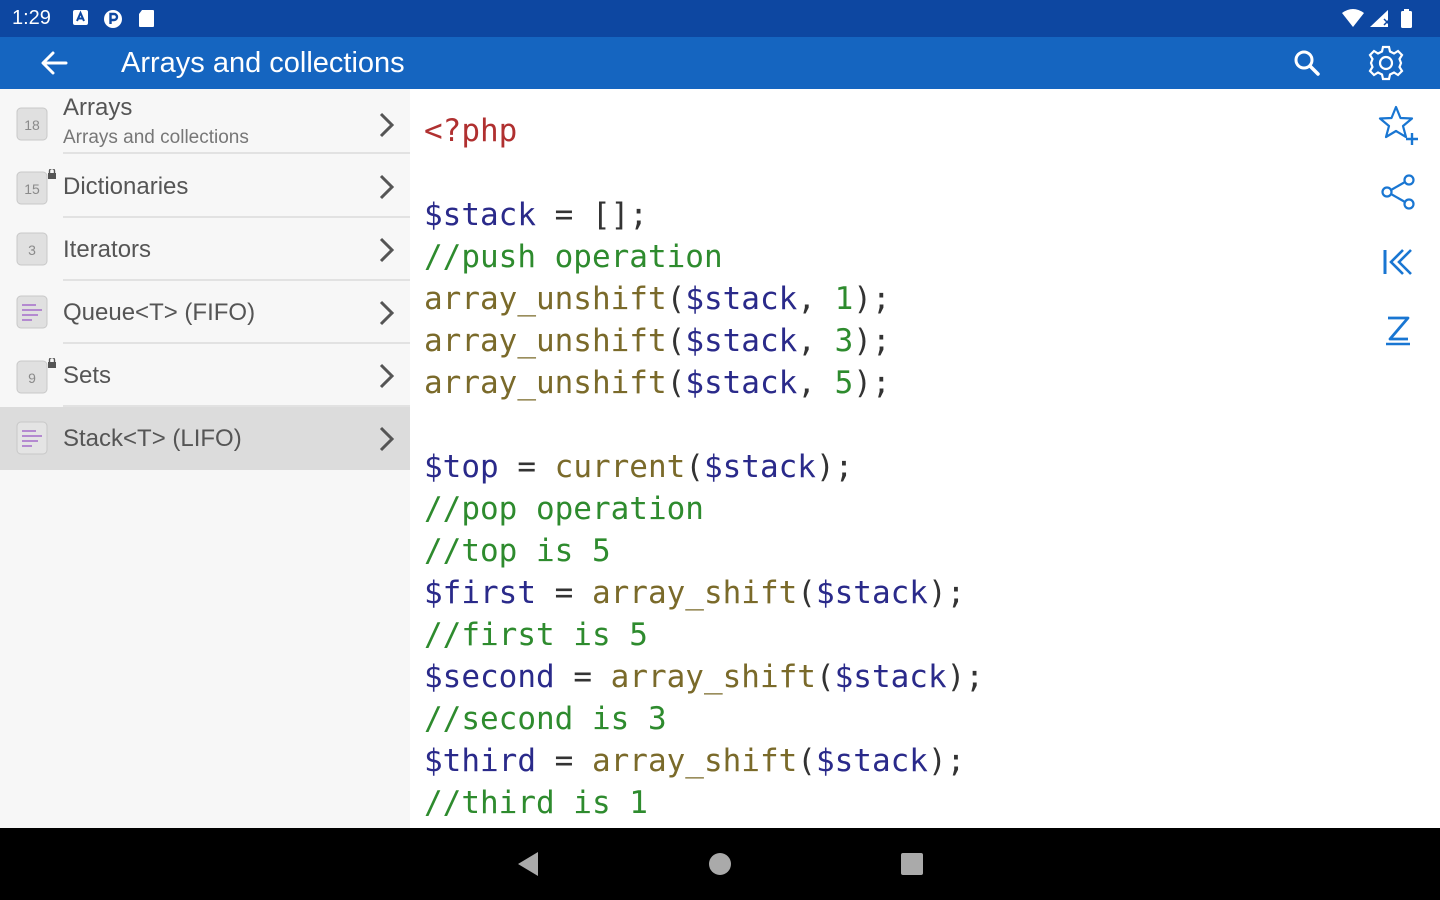 The width and height of the screenshot is (1440, 900). I want to click on app-bar: Arrays and collections, so click(720, 63).